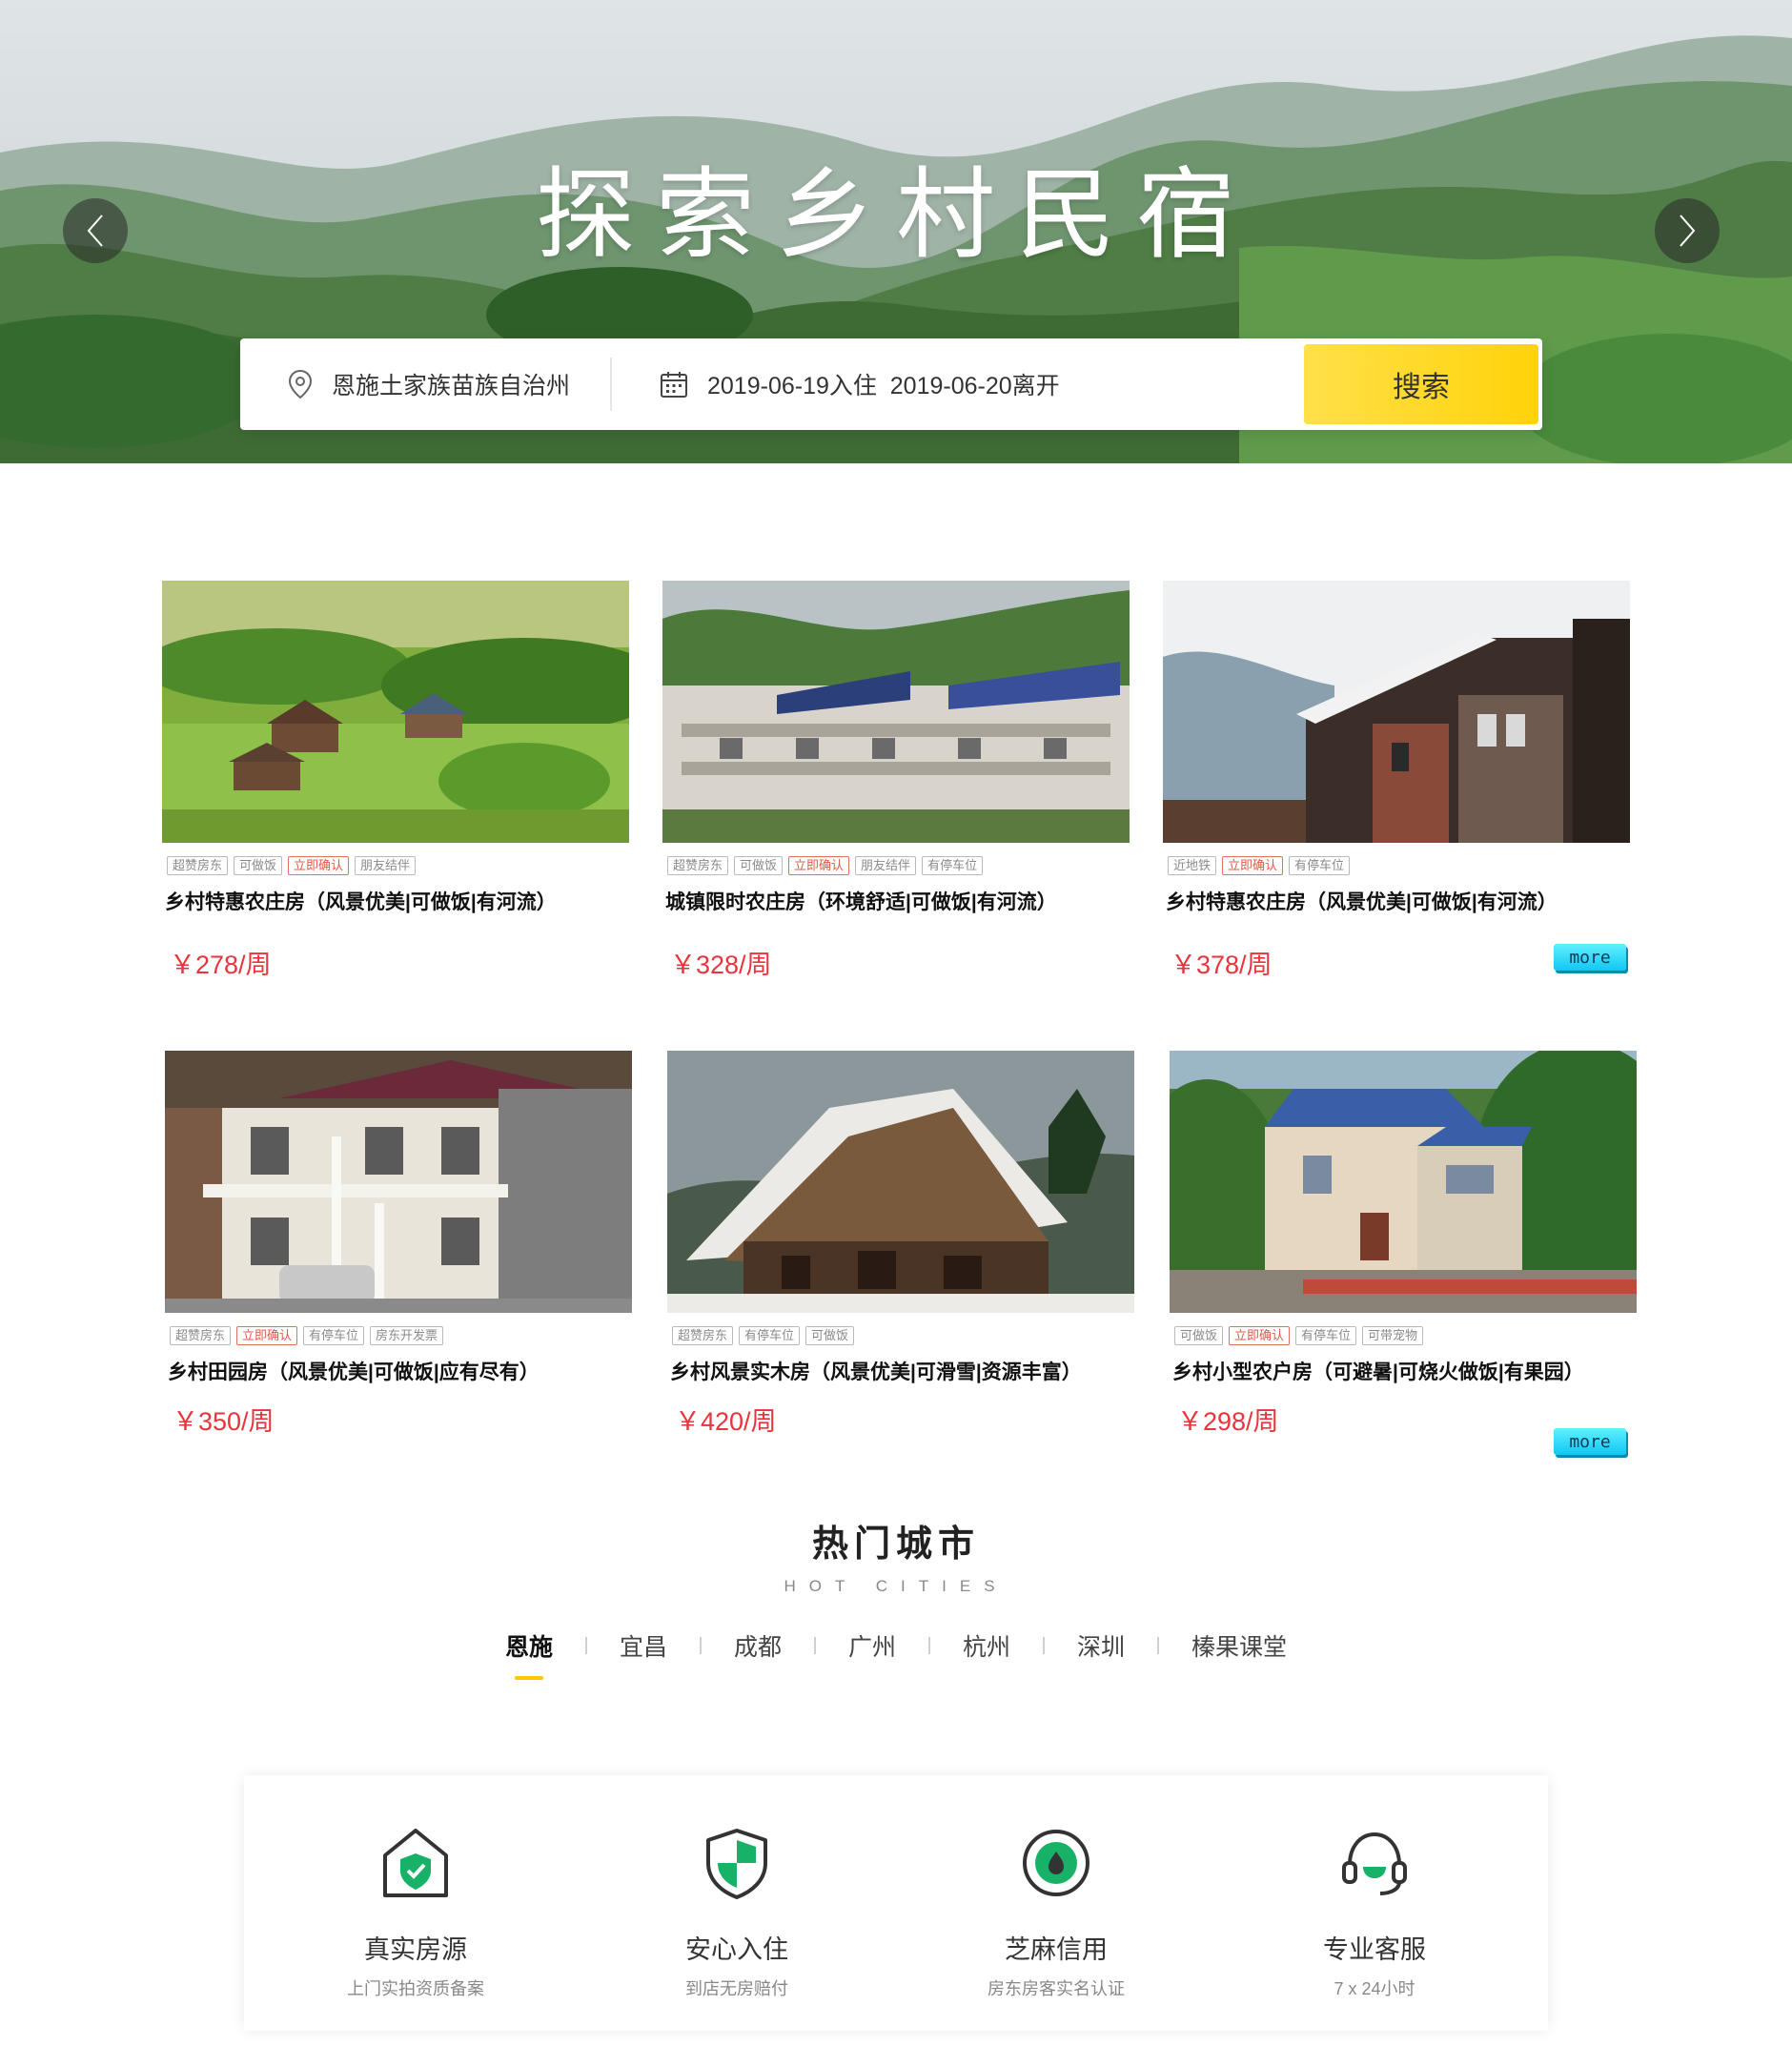 The width and height of the screenshot is (1792, 2067). Describe the element at coordinates (398, 1371) in the screenshot. I see `listing-title: 乡村田园房（风景优美|可做饭|应有尽有）` at that location.